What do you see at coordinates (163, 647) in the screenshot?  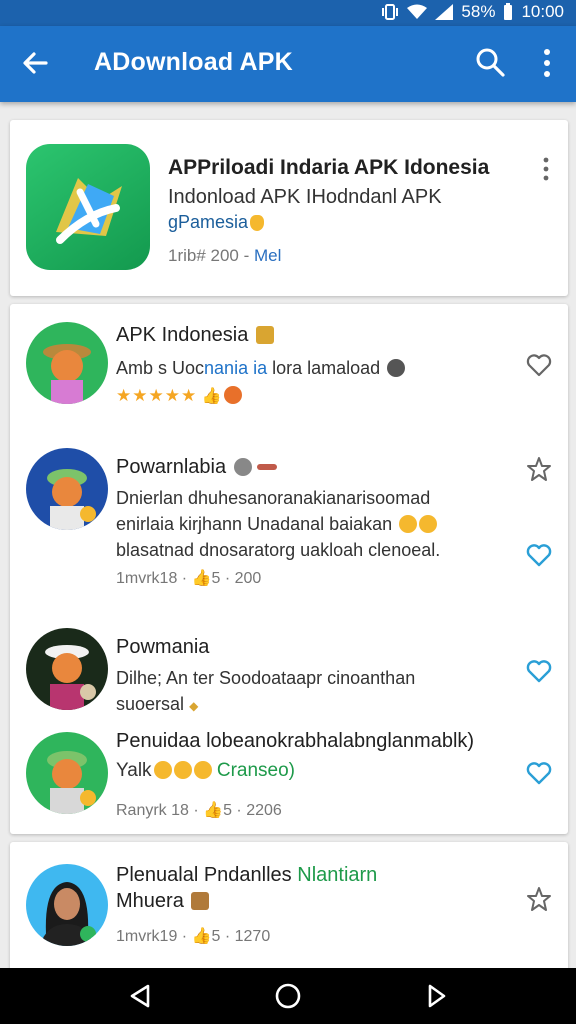 I see `item-title: Powmania` at bounding box center [163, 647].